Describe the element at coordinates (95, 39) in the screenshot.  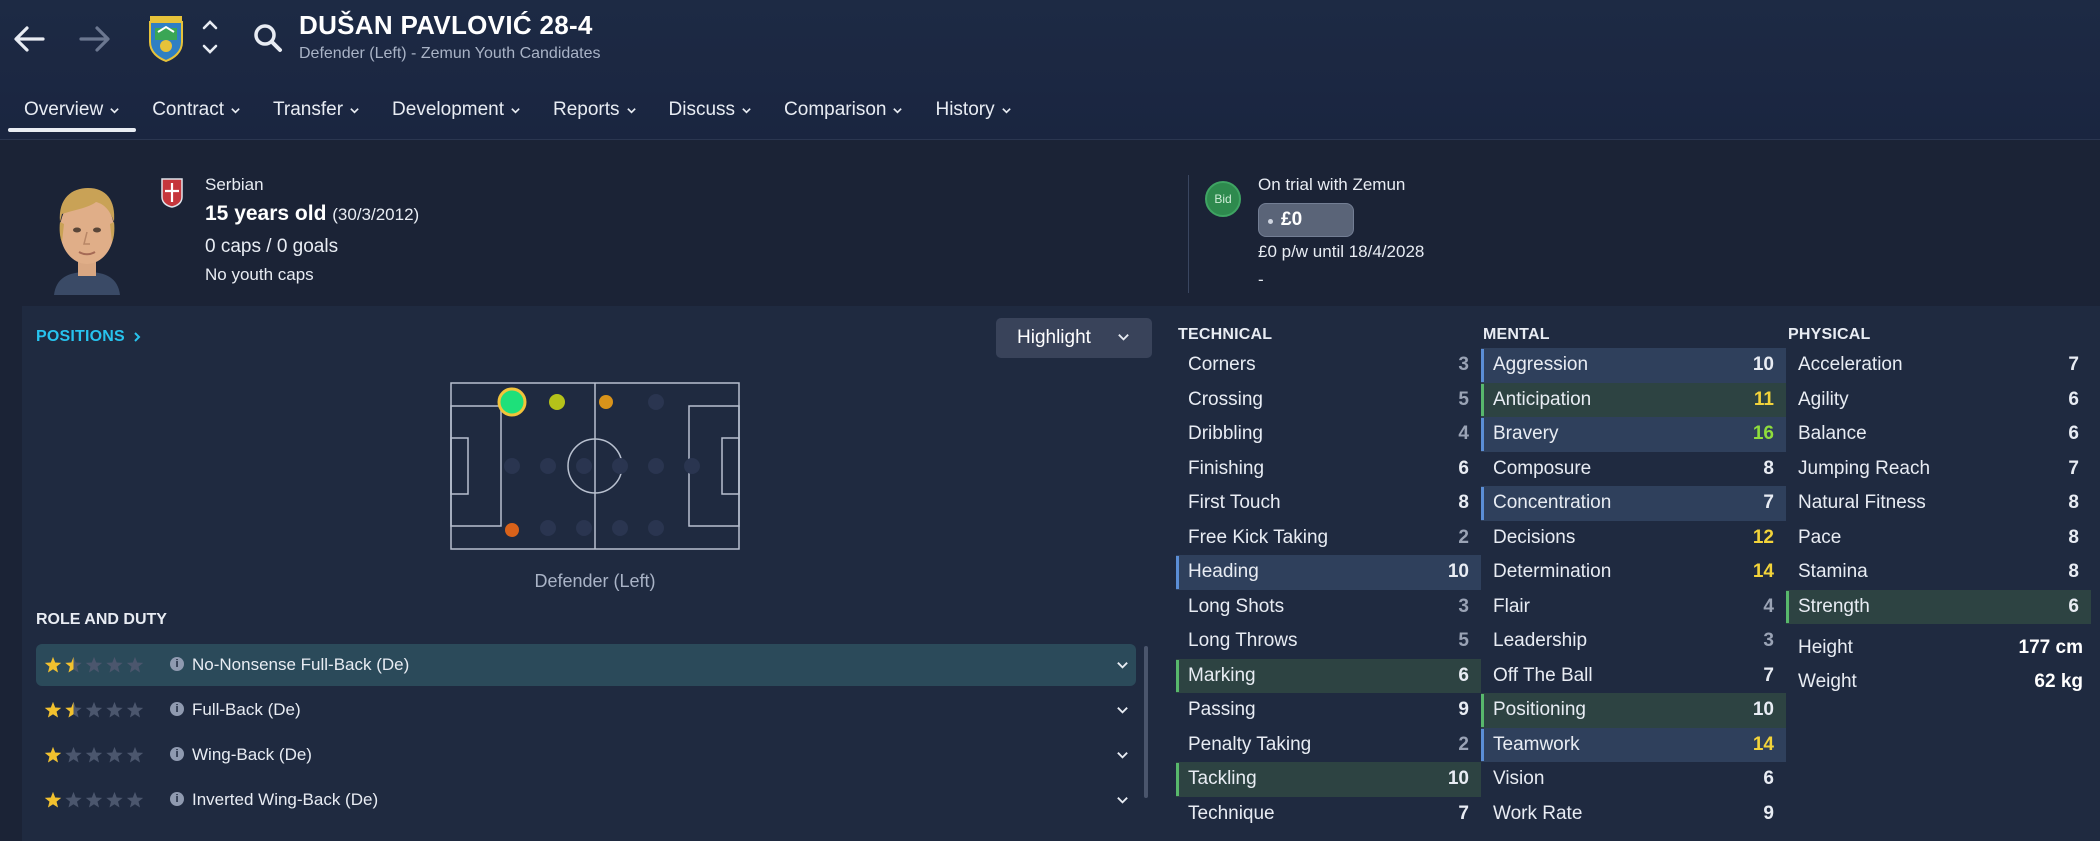
I see `forward-button` at that location.